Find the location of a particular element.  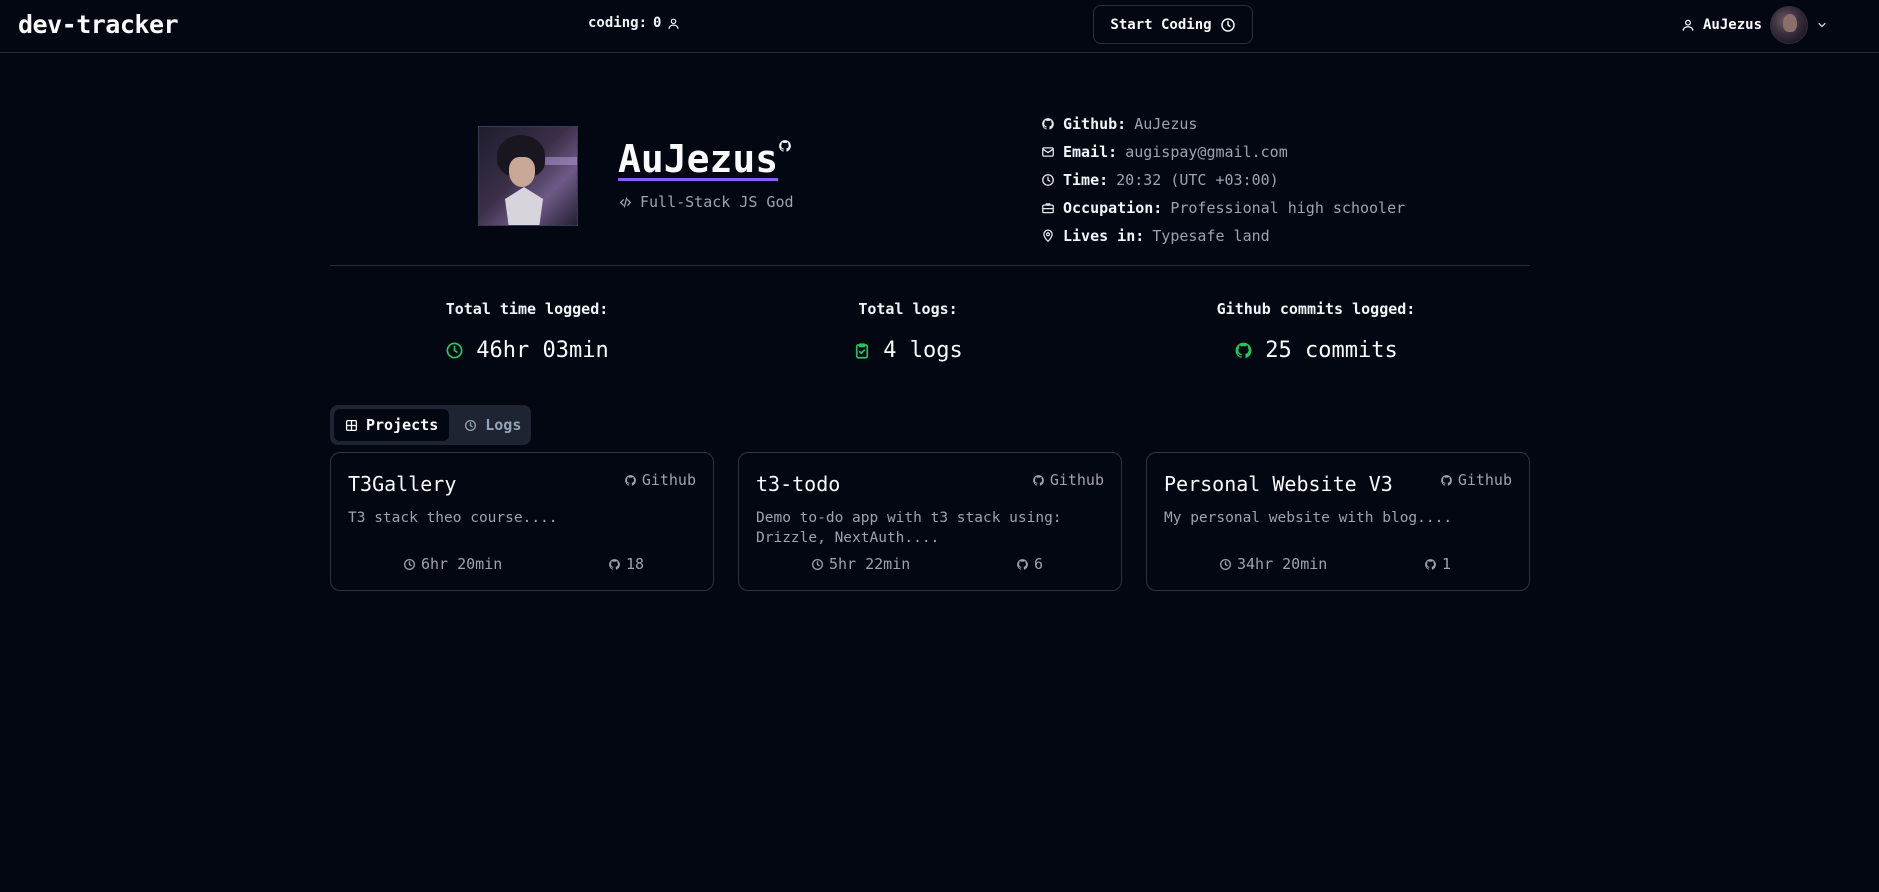

project-title: Personal Website V3 is located at coordinates (1278, 484).